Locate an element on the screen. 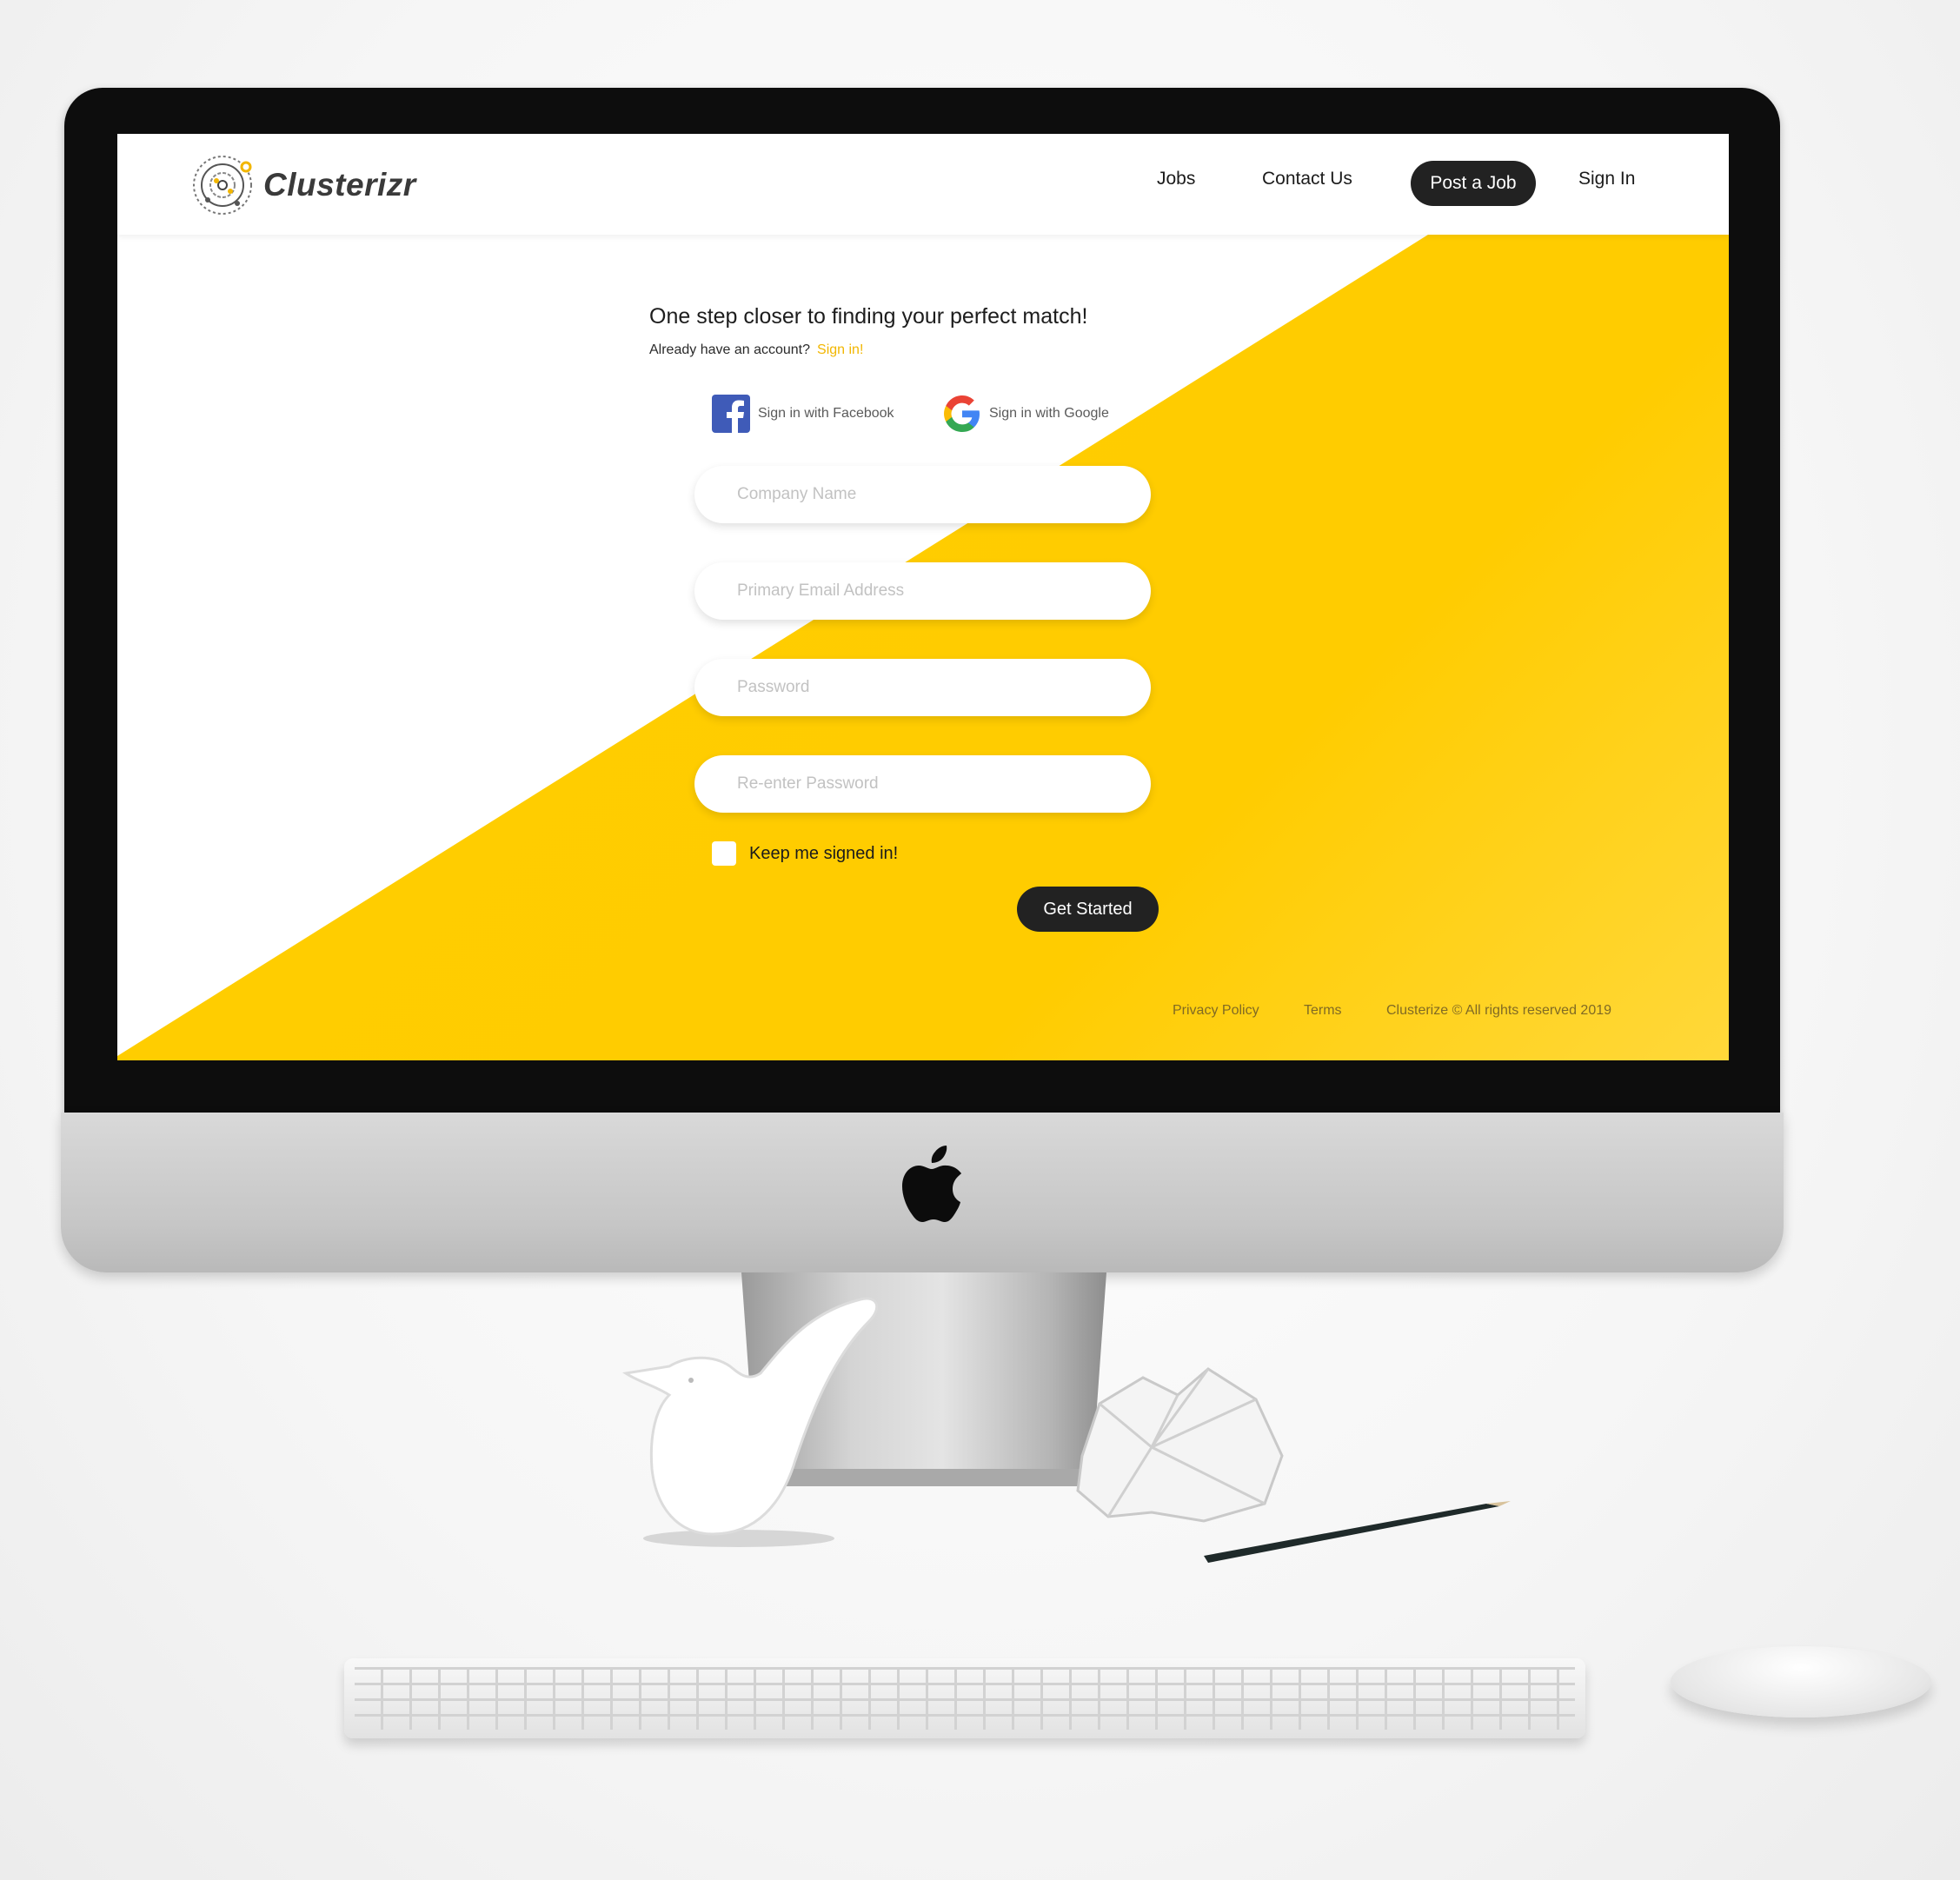 This screenshot has width=1960, height=1880. nav-sign-in-link: Sign In is located at coordinates (1606, 179).